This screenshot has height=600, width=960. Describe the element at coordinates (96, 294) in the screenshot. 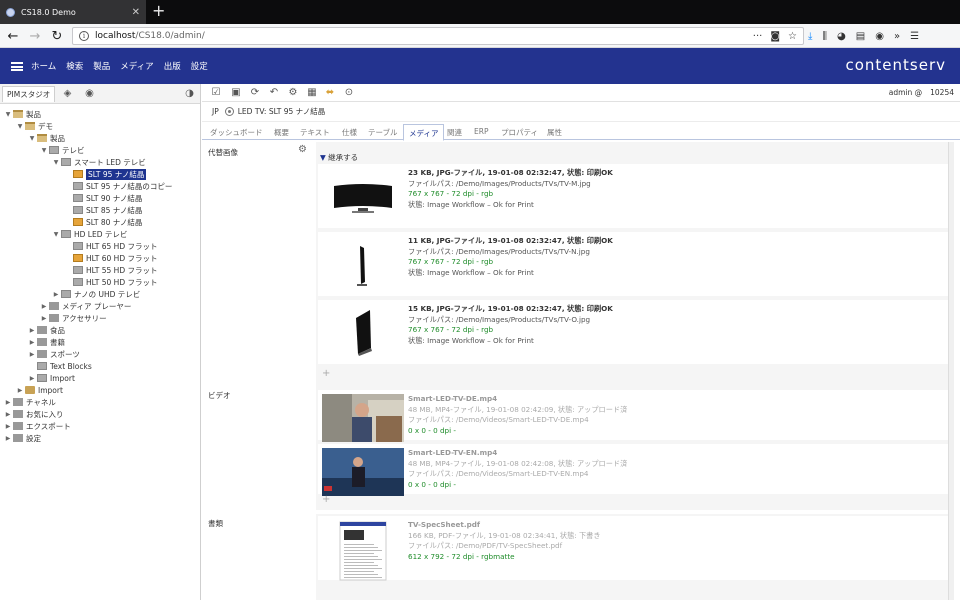

I see `tree-item: ▶ ナノの UHD テレビ` at that location.